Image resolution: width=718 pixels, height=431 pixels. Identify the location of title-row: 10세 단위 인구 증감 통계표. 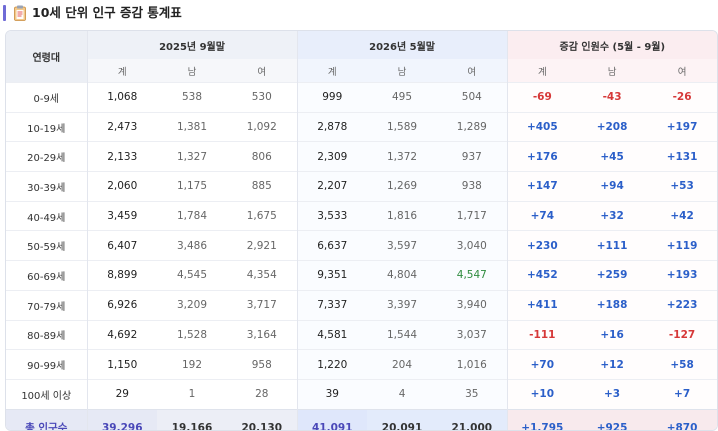
(359, 14).